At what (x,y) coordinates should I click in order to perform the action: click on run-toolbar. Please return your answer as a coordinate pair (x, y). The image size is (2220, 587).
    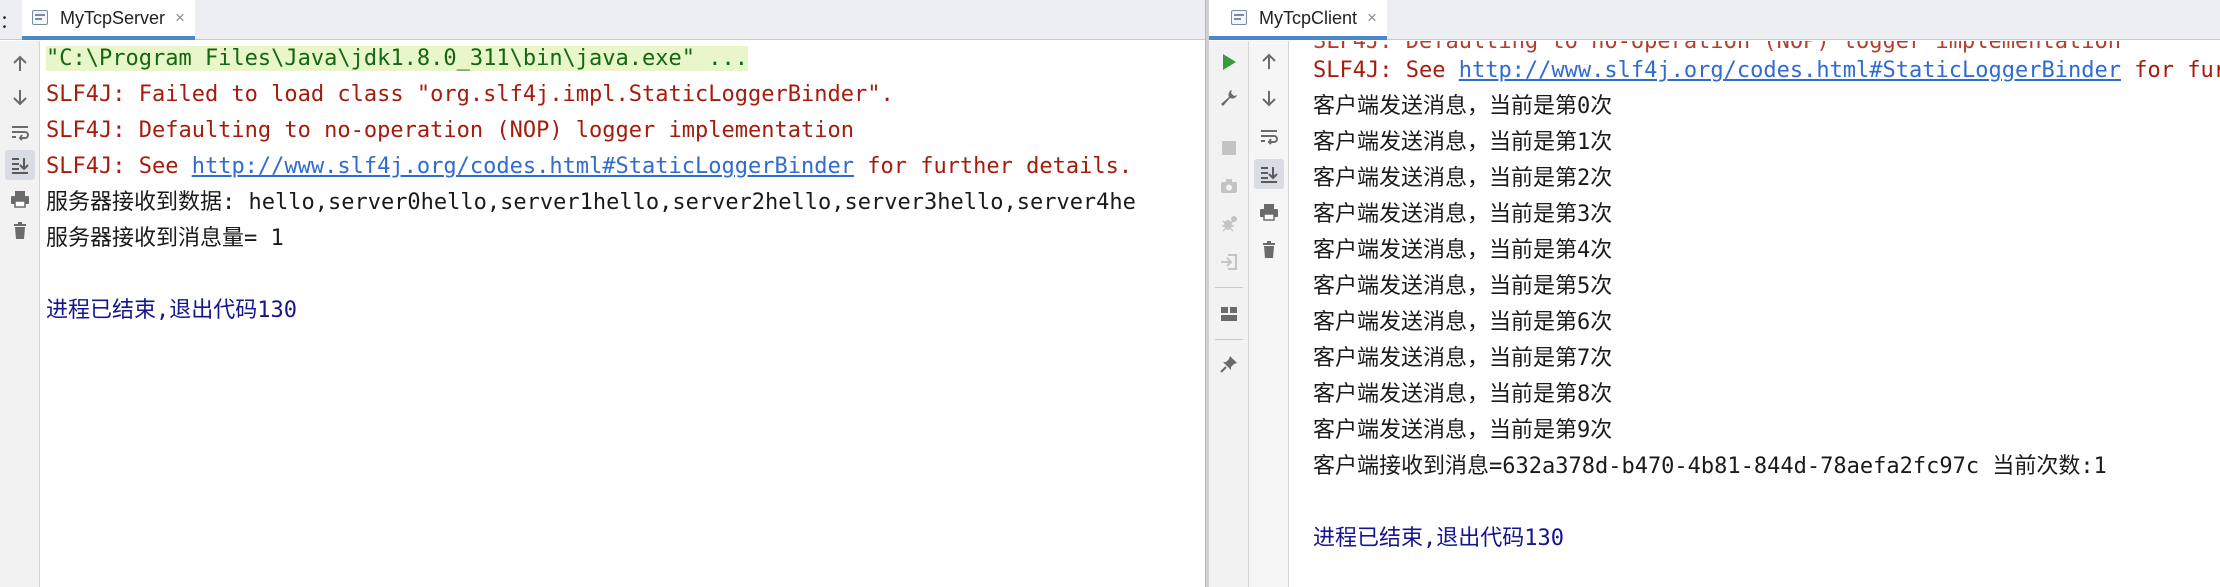
    Looking at the image, I should click on (1229, 314).